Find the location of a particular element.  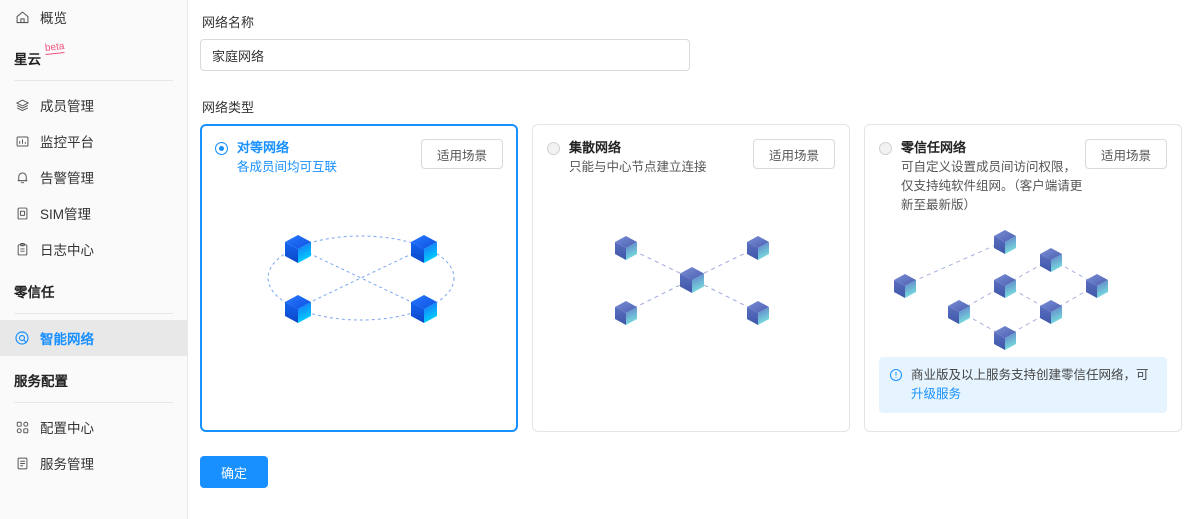

sidebar-group-title: 零信任 is located at coordinates (93, 293).